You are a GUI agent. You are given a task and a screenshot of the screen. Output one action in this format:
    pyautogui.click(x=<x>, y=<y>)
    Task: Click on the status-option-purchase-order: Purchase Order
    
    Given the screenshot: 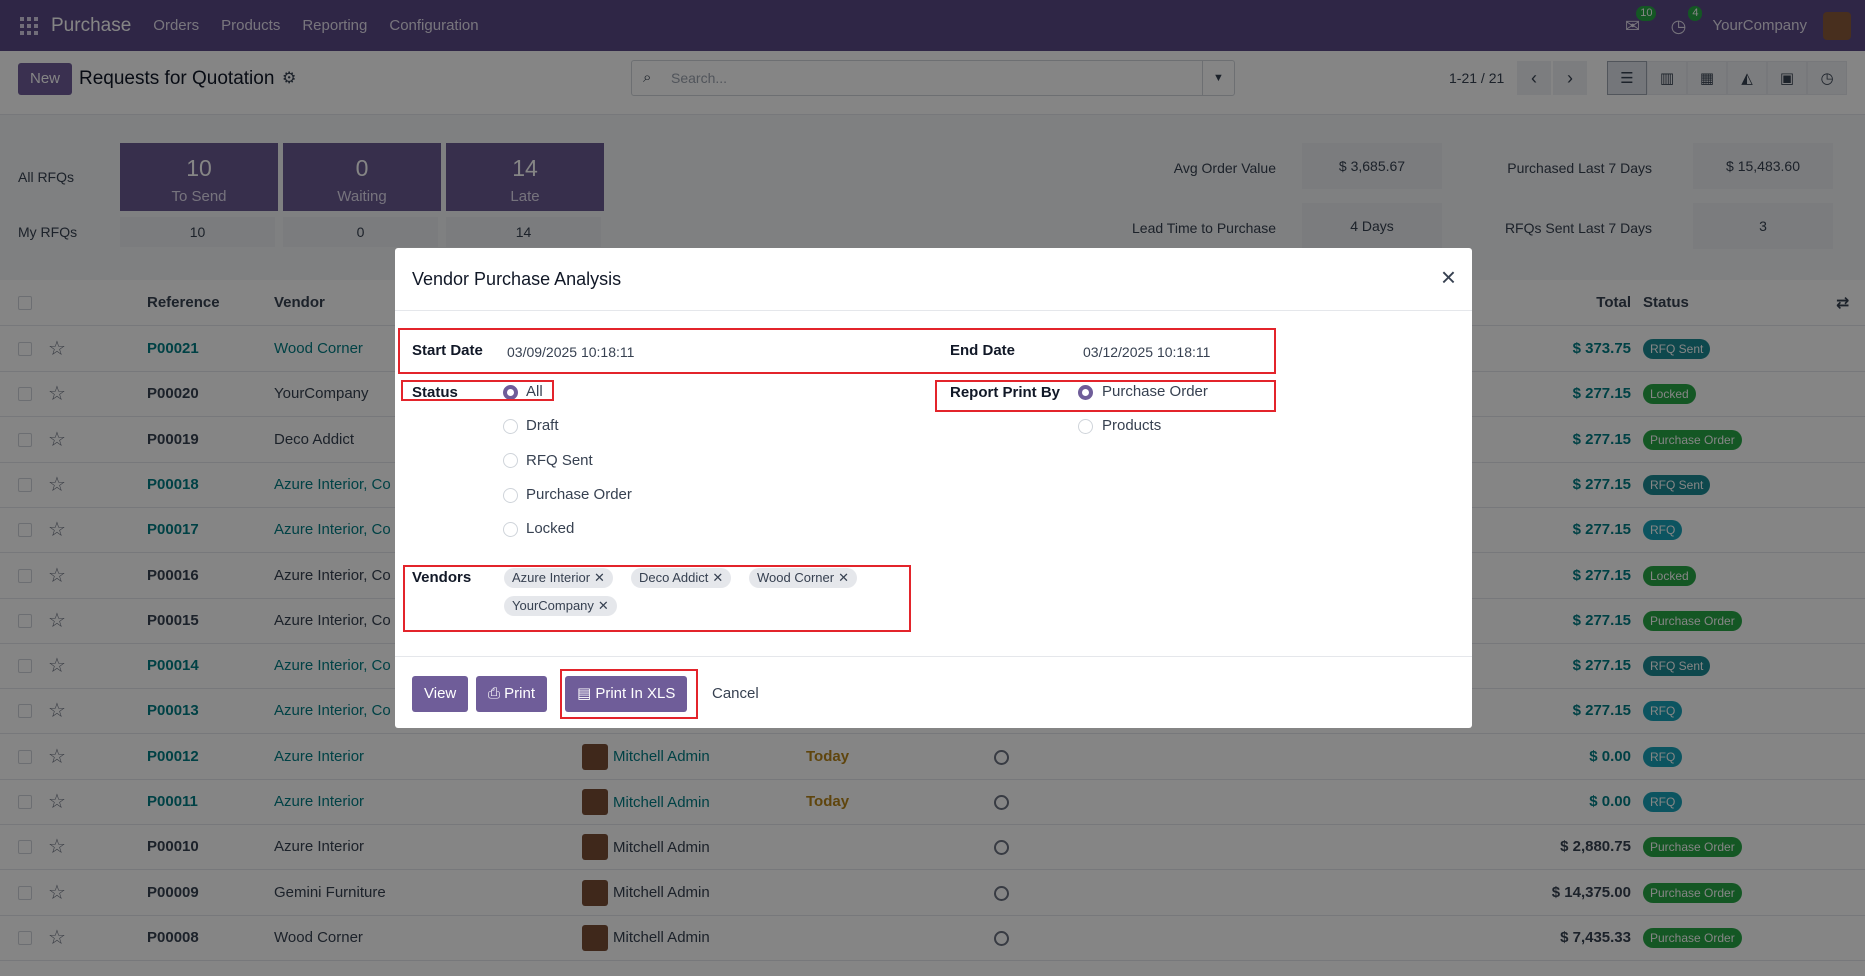 What is the action you would take?
    pyautogui.click(x=579, y=494)
    